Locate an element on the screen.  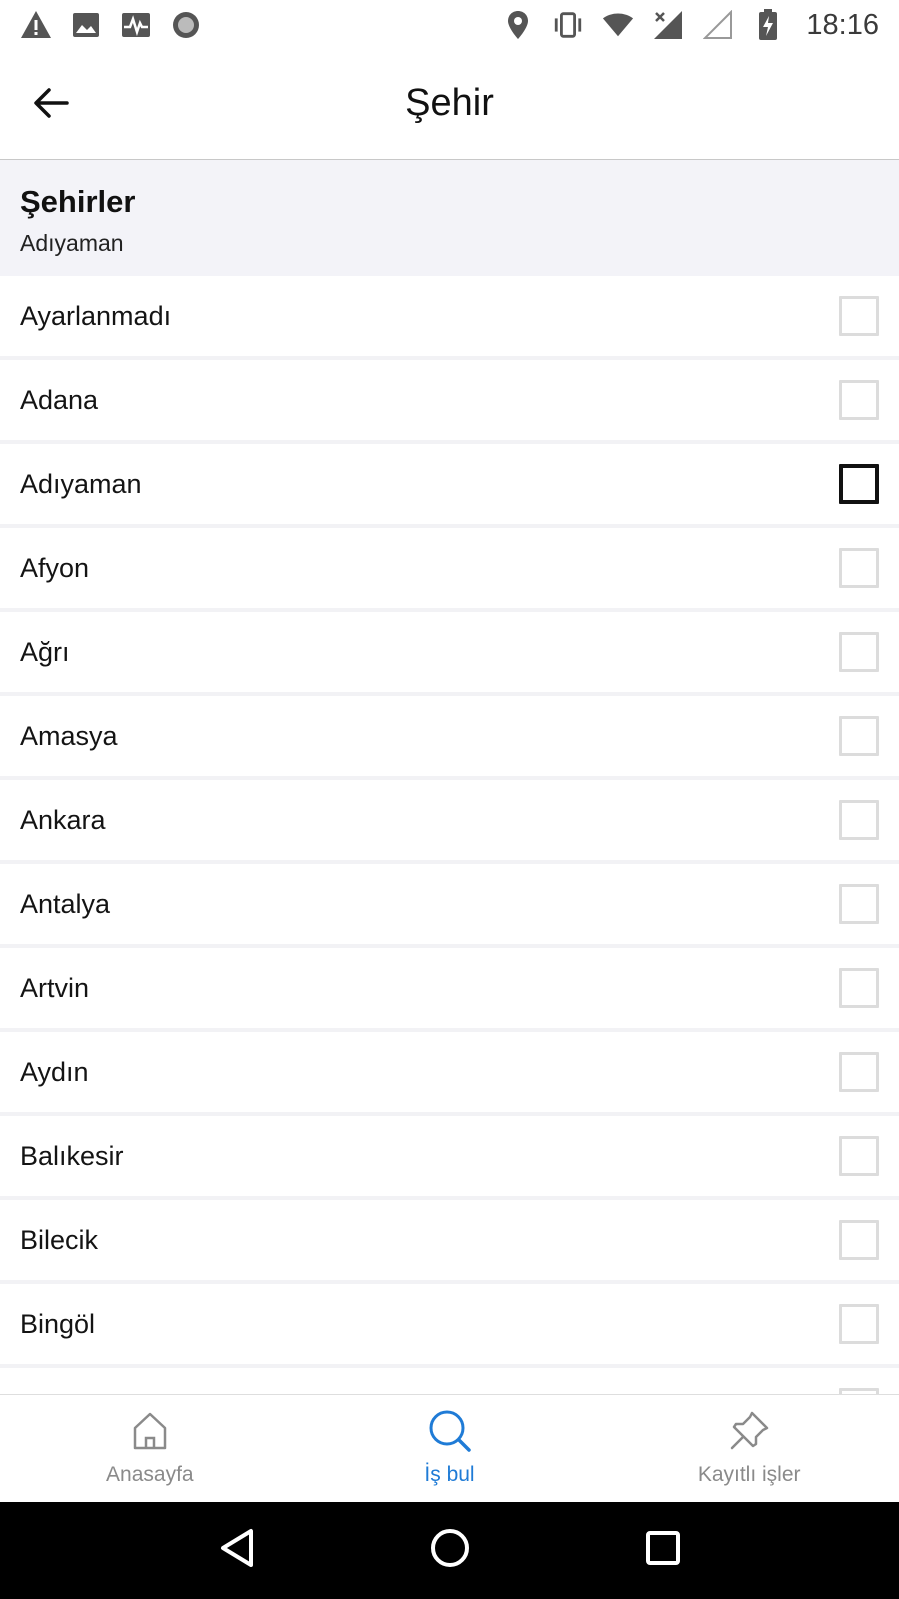
list-item: Adıyaman is located at coordinates (449, 486).